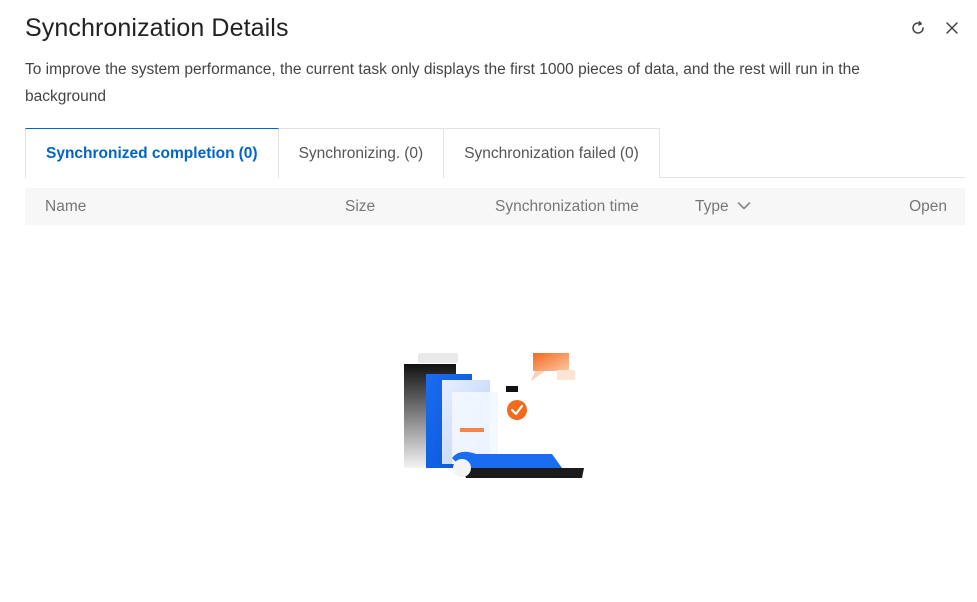  Describe the element at coordinates (495, 416) in the screenshot. I see `empty-state-illustration` at that location.